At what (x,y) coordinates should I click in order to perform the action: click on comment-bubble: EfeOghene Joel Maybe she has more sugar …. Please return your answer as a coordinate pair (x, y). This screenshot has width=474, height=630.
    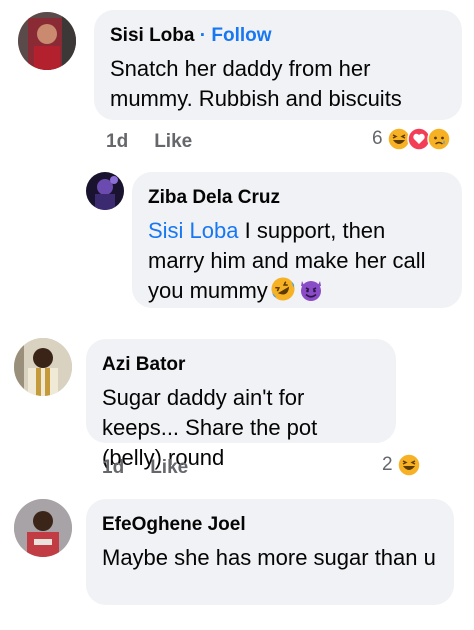
    Looking at the image, I should click on (270, 552).